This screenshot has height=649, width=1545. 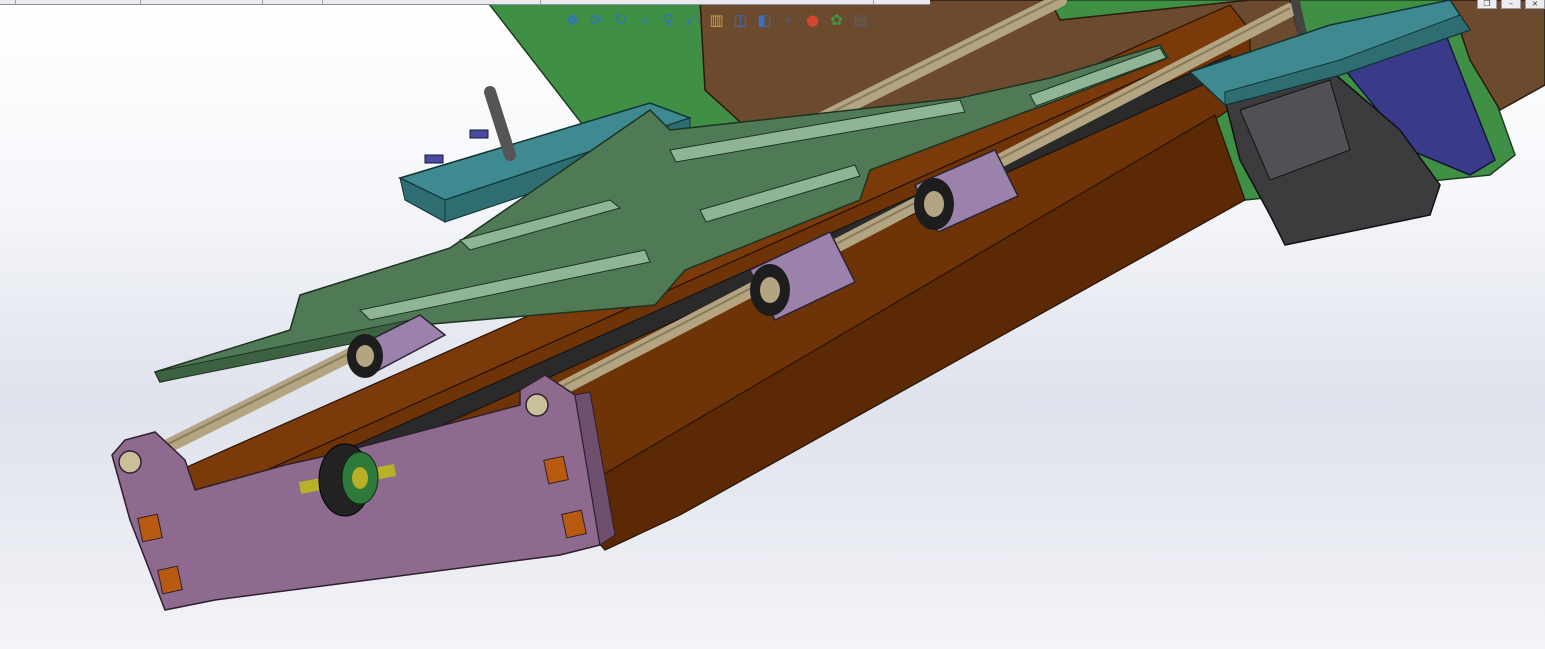 I want to click on roll-button: ↻, so click(x=620, y=20).